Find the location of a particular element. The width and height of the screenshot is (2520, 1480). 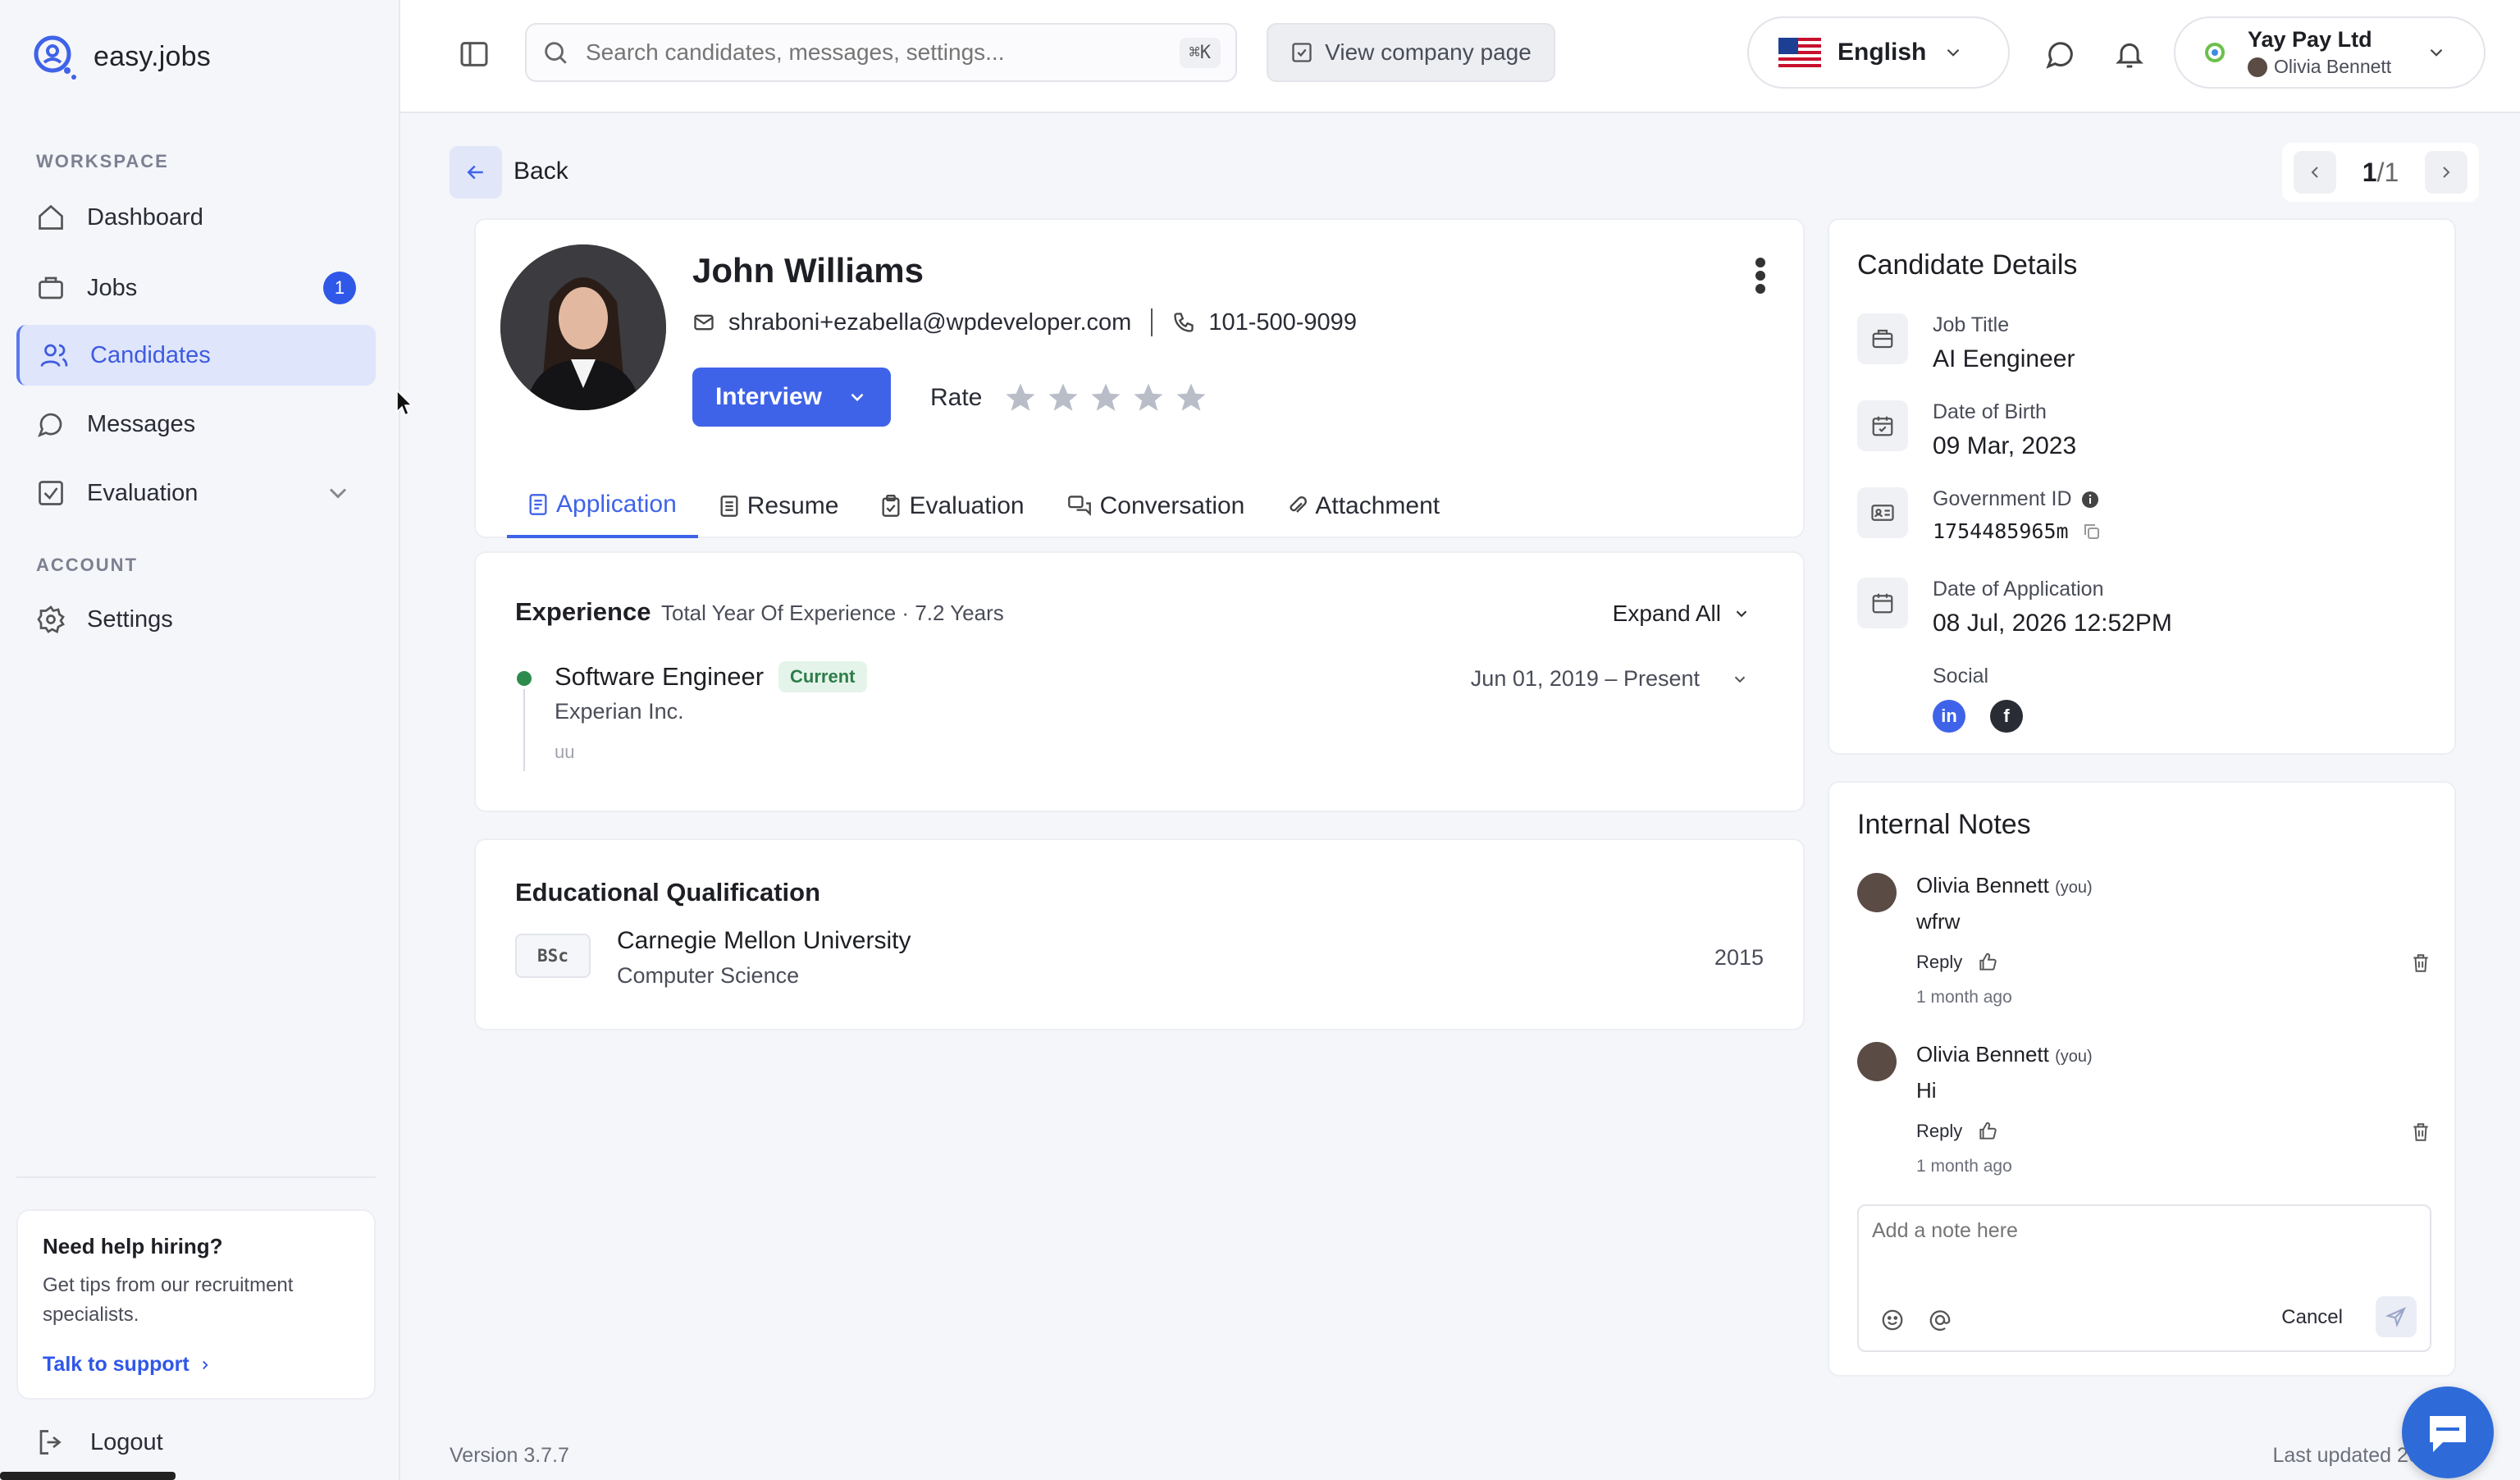

sidebar-item-messages: Messages is located at coordinates (196, 424).